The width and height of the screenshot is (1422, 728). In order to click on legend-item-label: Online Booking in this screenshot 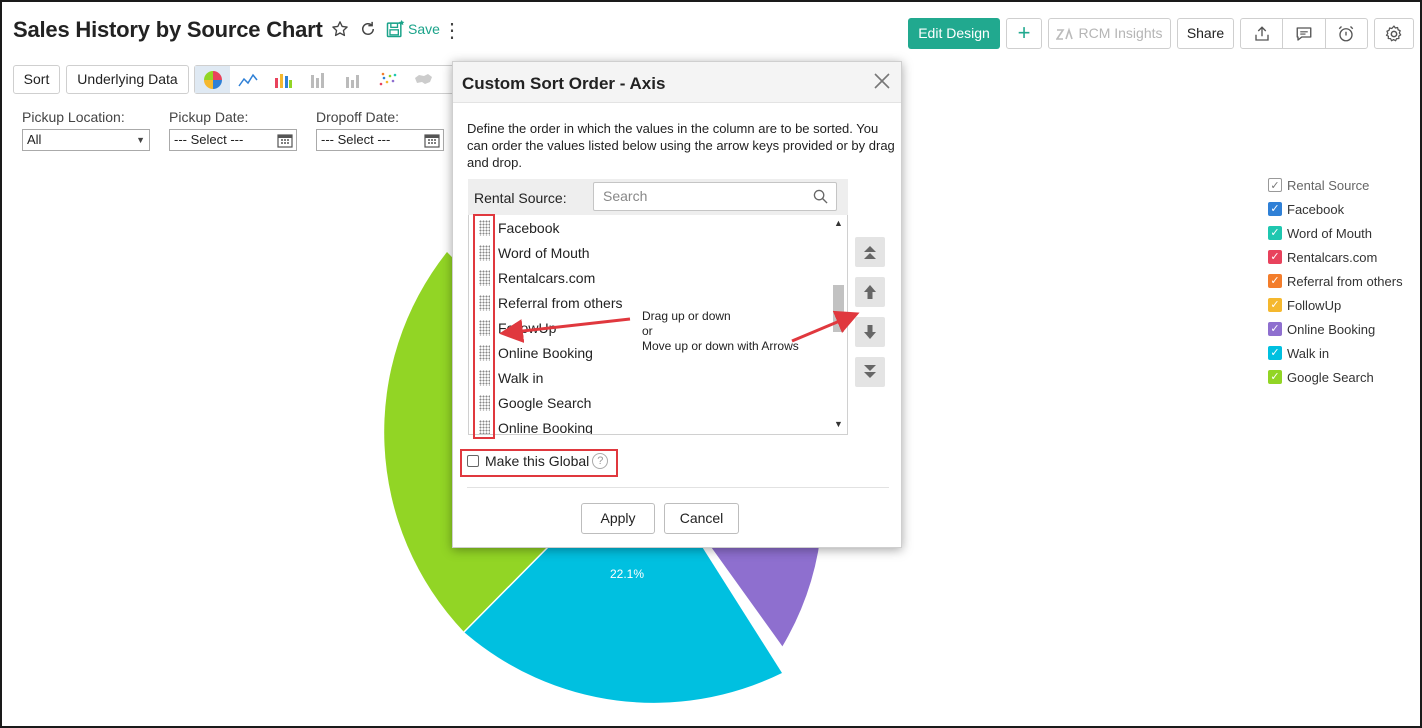, I will do `click(1331, 329)`.